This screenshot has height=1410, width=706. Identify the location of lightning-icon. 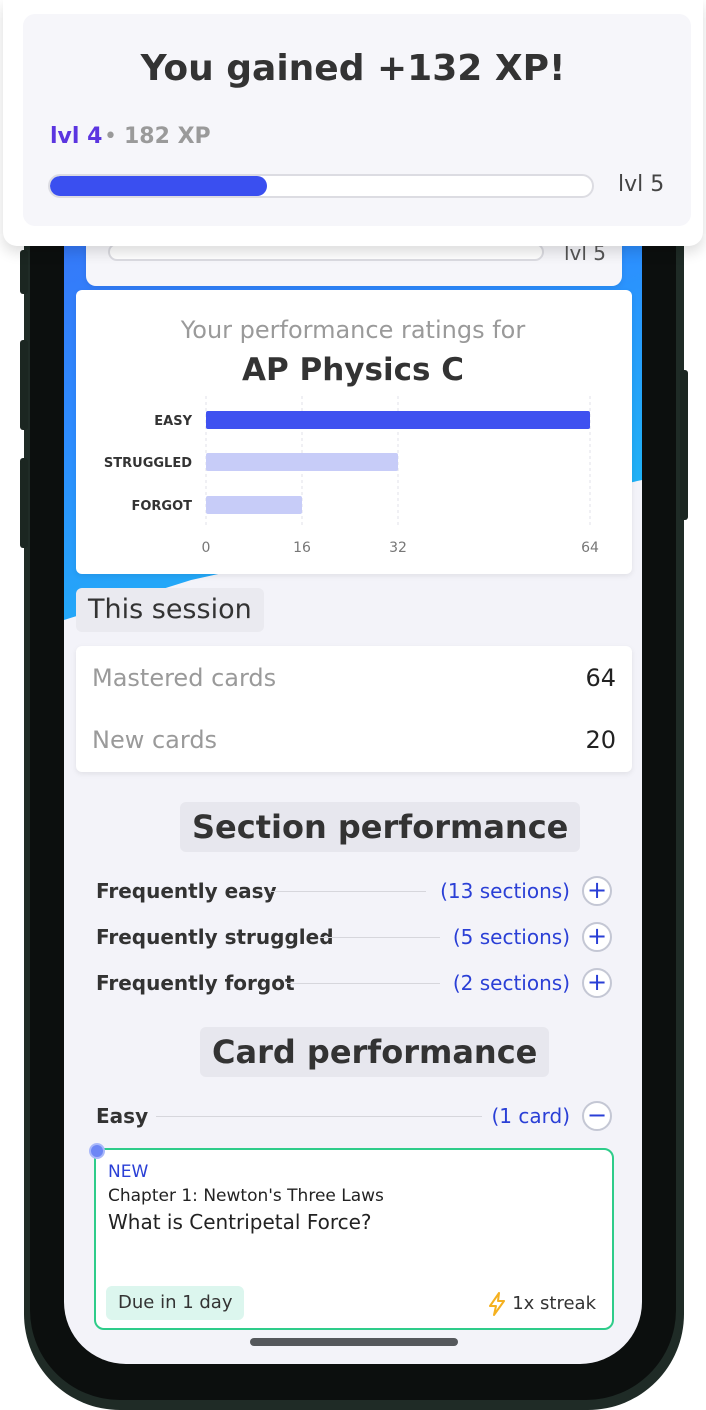
(497, 1304).